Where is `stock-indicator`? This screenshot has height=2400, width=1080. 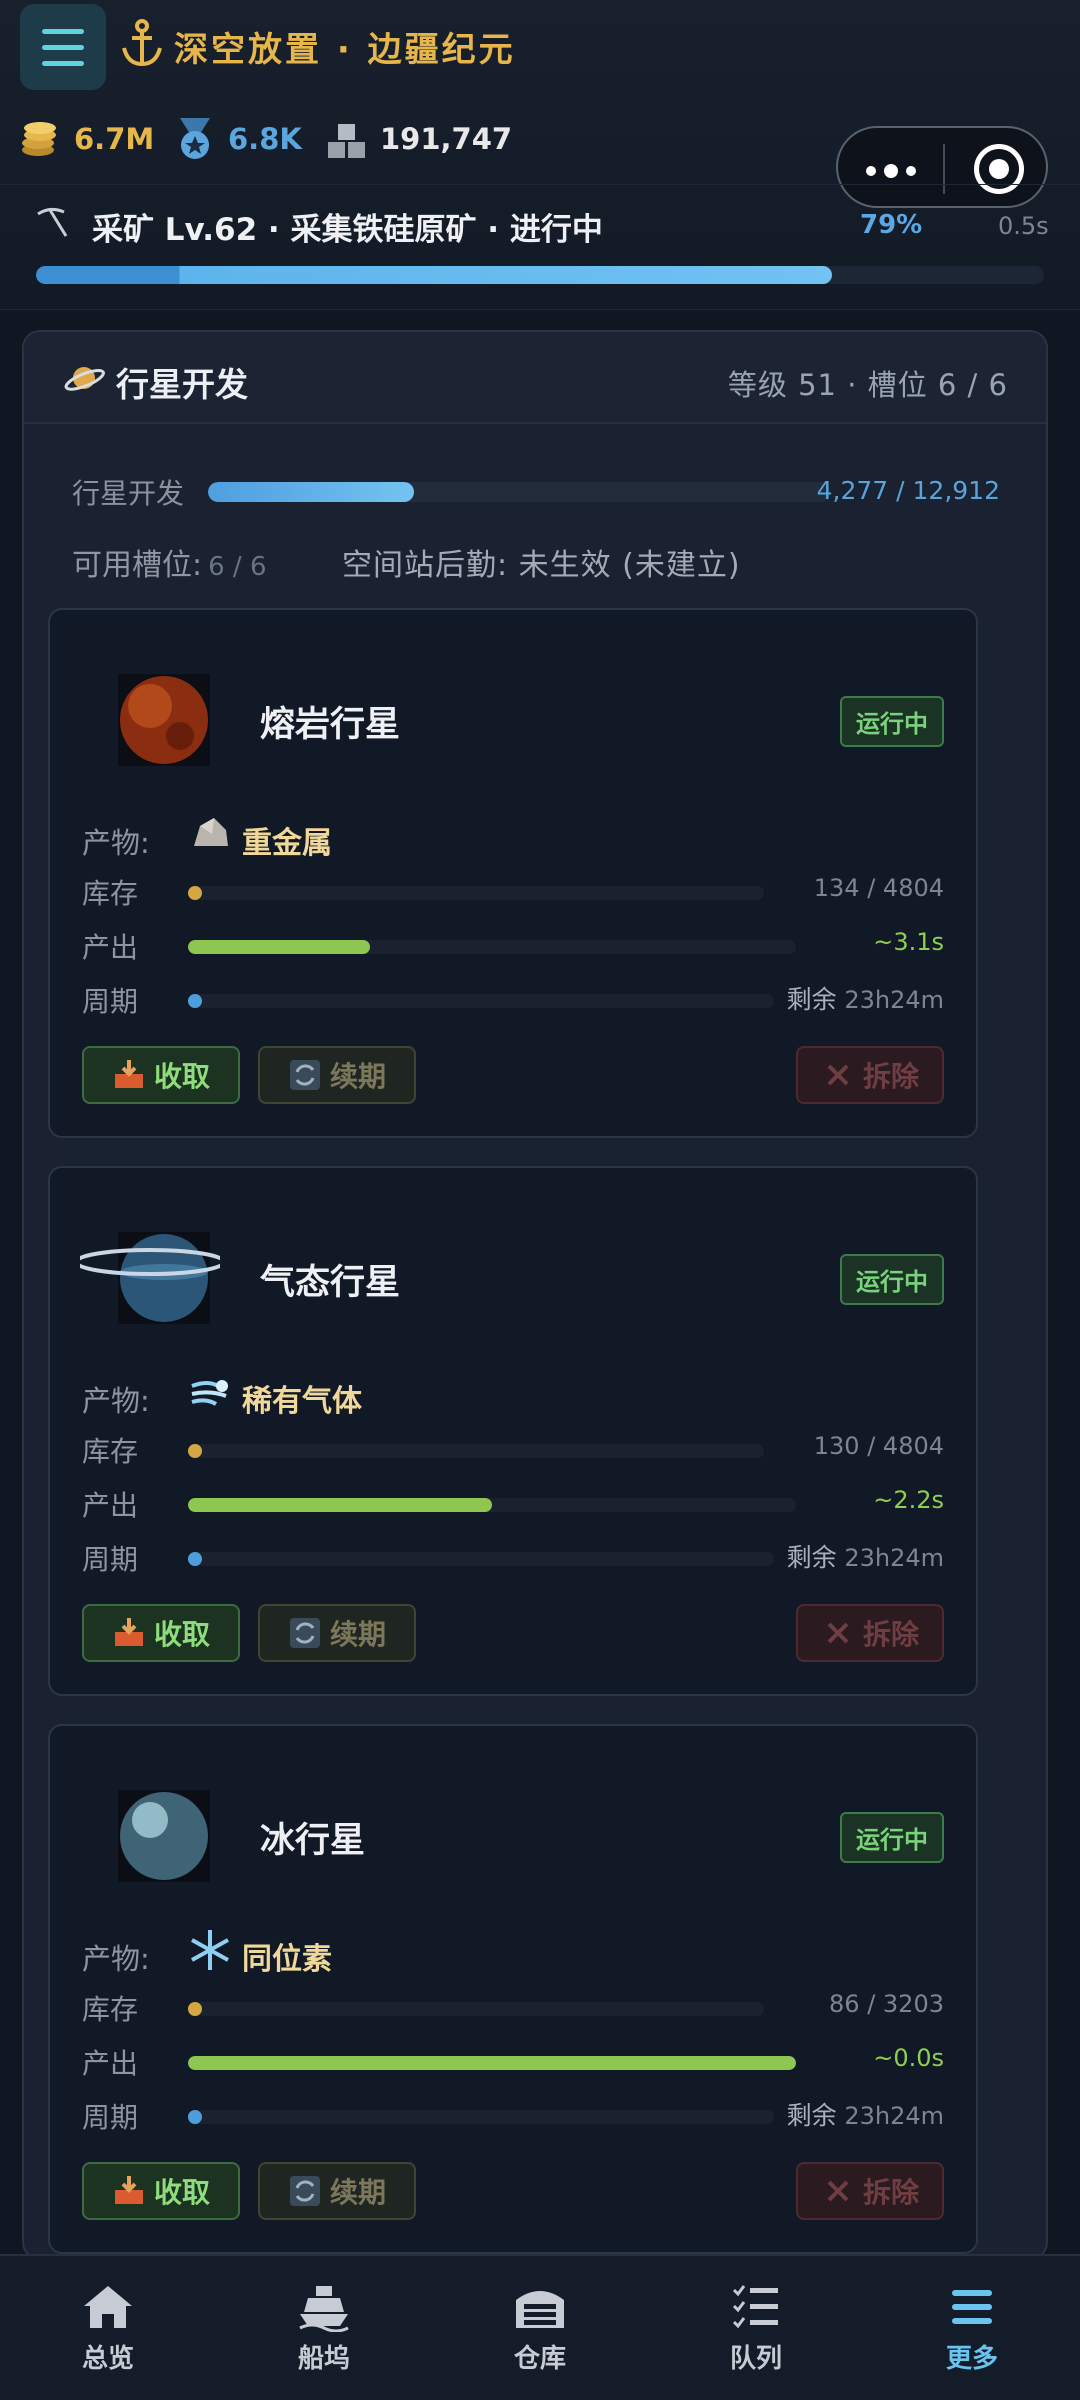 stock-indicator is located at coordinates (195, 2009).